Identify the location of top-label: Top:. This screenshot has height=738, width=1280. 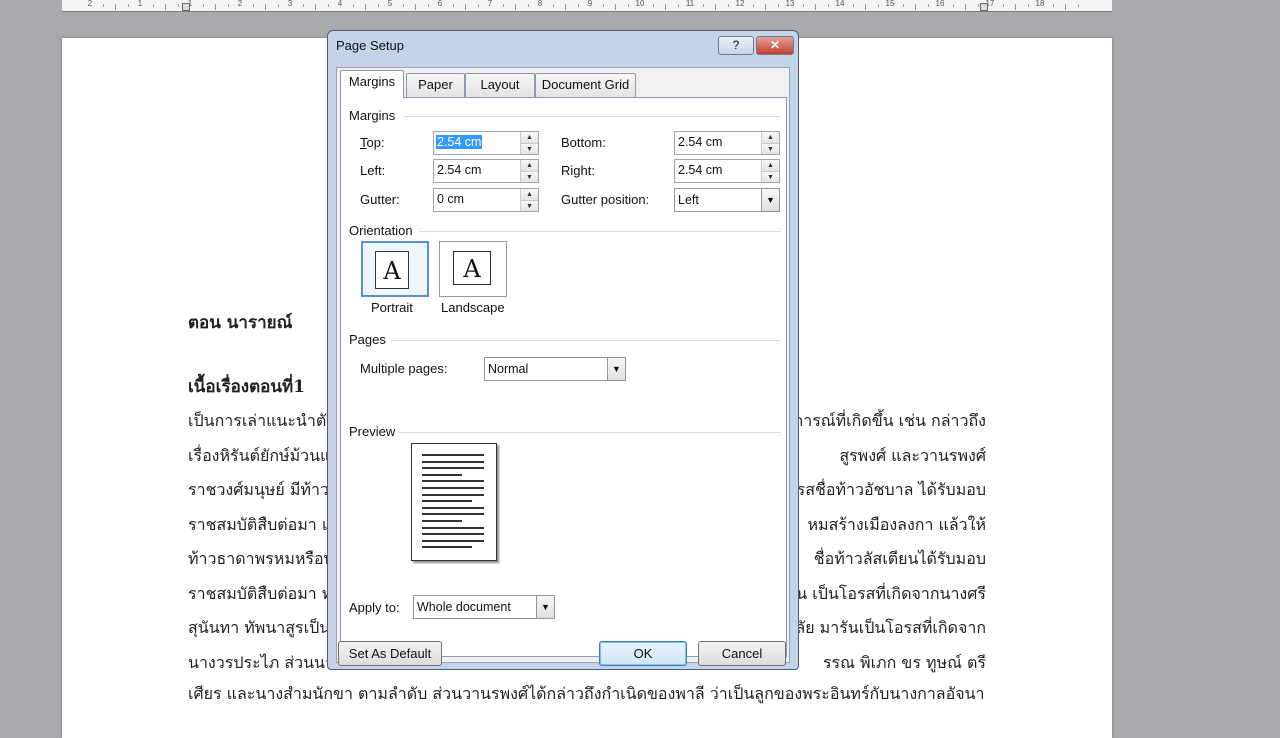
(372, 142).